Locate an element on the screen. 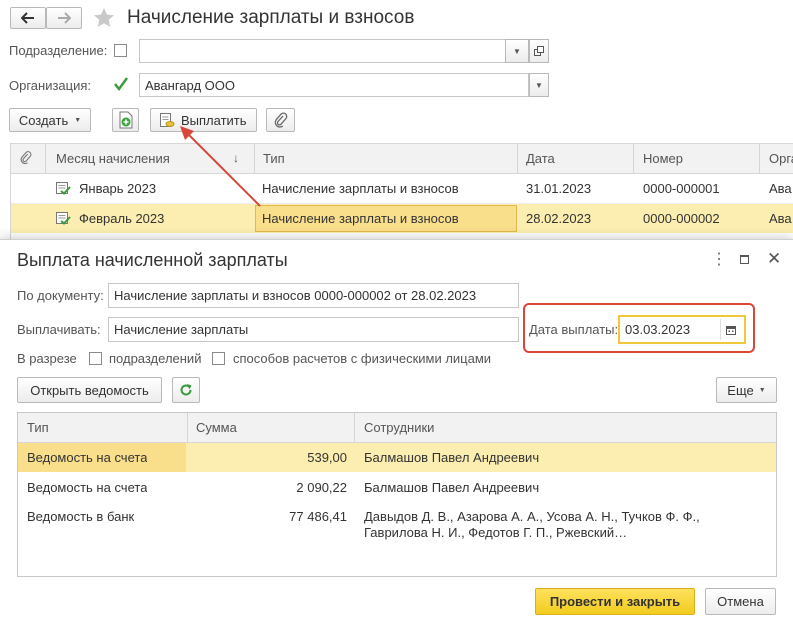  refresh-icon is located at coordinates (186, 390).